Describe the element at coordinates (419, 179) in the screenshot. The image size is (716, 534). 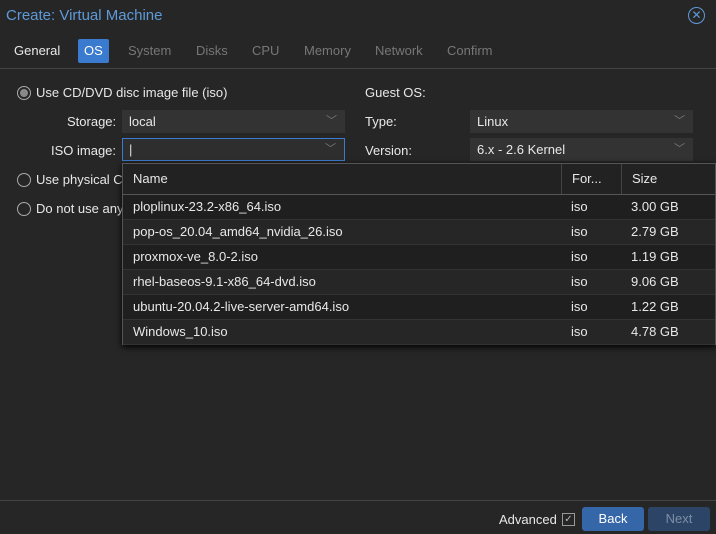
I see `list-header: Name For... Size` at that location.